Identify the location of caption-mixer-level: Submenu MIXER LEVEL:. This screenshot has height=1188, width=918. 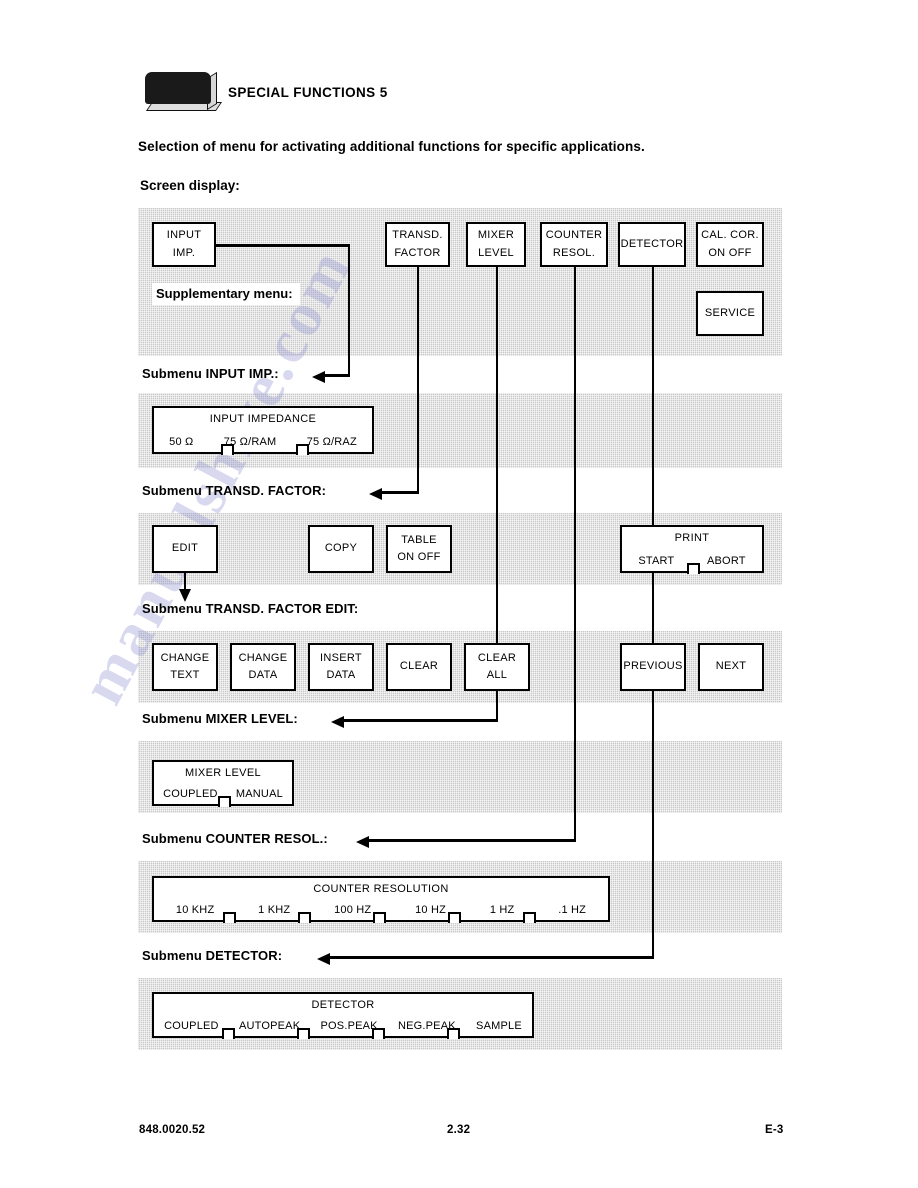
(220, 718).